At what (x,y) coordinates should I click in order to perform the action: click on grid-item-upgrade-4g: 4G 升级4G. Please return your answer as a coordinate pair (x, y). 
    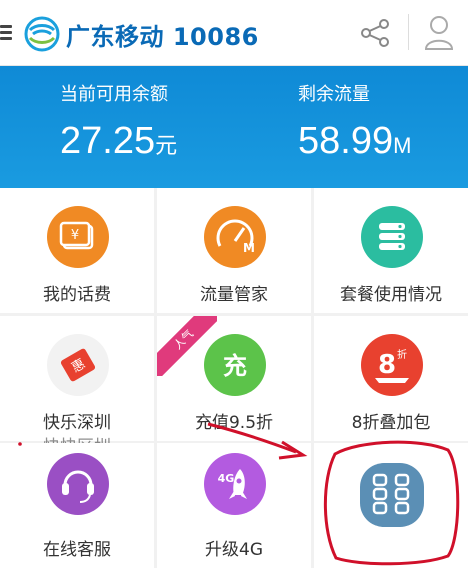
    Looking at the image, I should click on (234, 505).